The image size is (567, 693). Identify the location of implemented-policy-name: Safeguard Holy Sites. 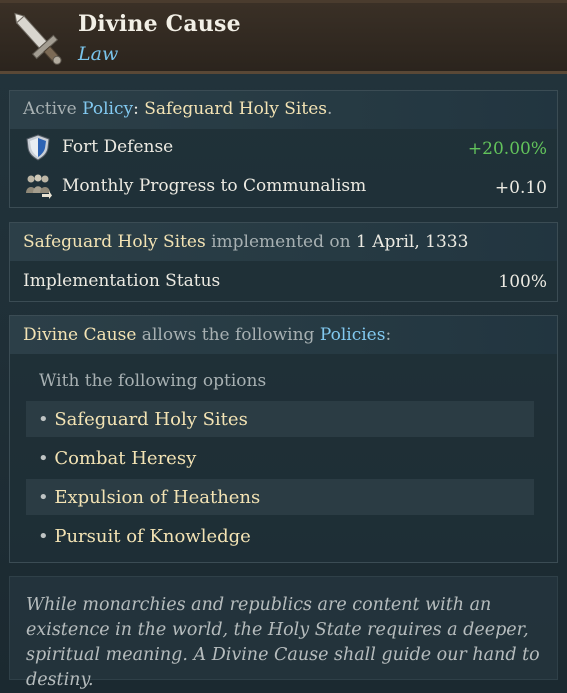
(114, 242).